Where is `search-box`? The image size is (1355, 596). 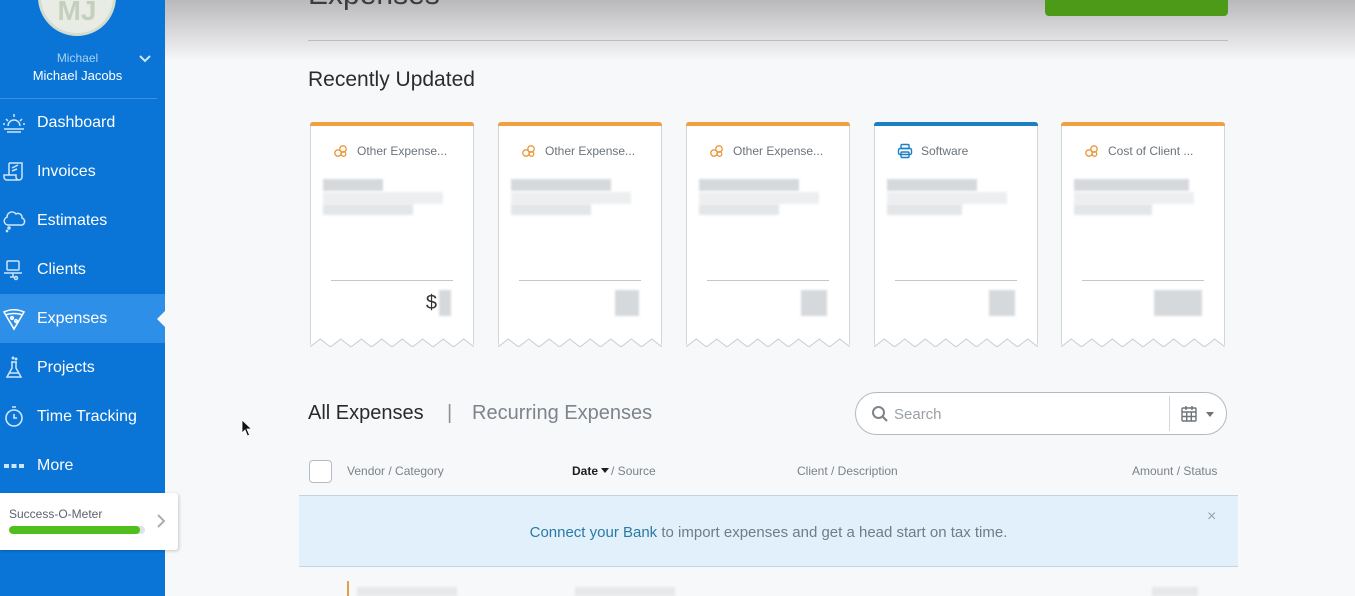 search-box is located at coordinates (1041, 413).